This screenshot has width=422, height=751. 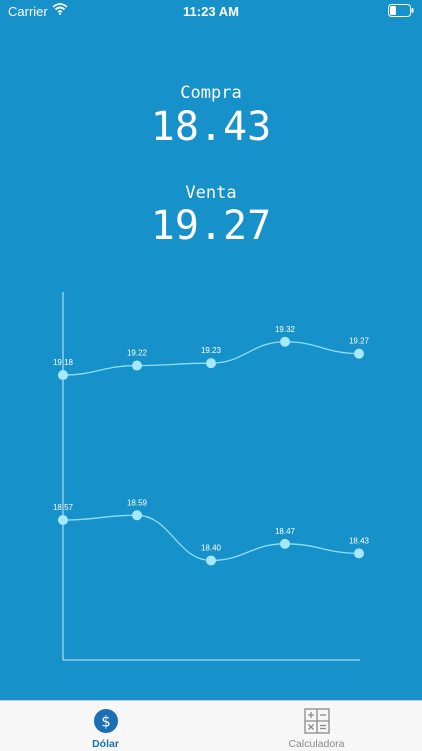 I want to click on tab-dolar-label: Dólar, so click(x=105, y=744).